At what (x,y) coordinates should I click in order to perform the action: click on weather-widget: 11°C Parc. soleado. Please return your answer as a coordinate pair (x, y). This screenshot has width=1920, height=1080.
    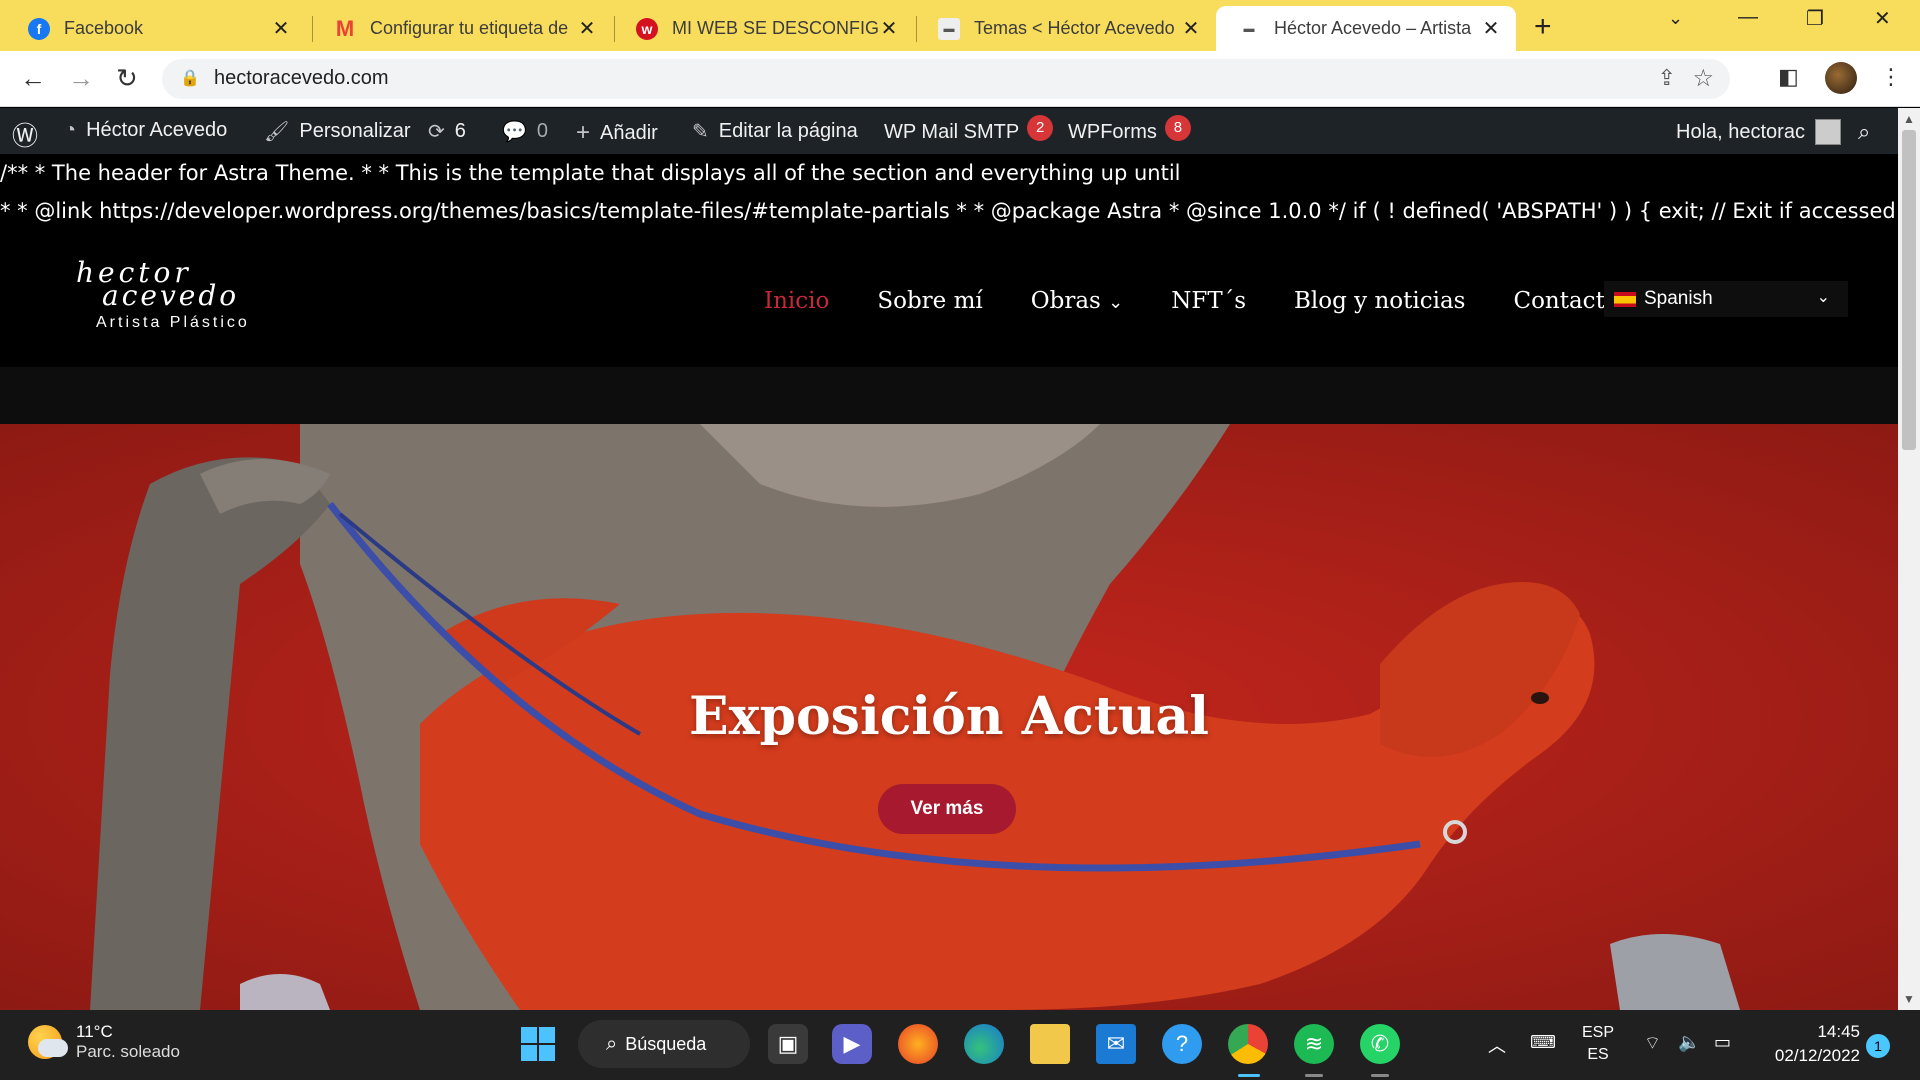
    Looking at the image, I should click on (104, 1042).